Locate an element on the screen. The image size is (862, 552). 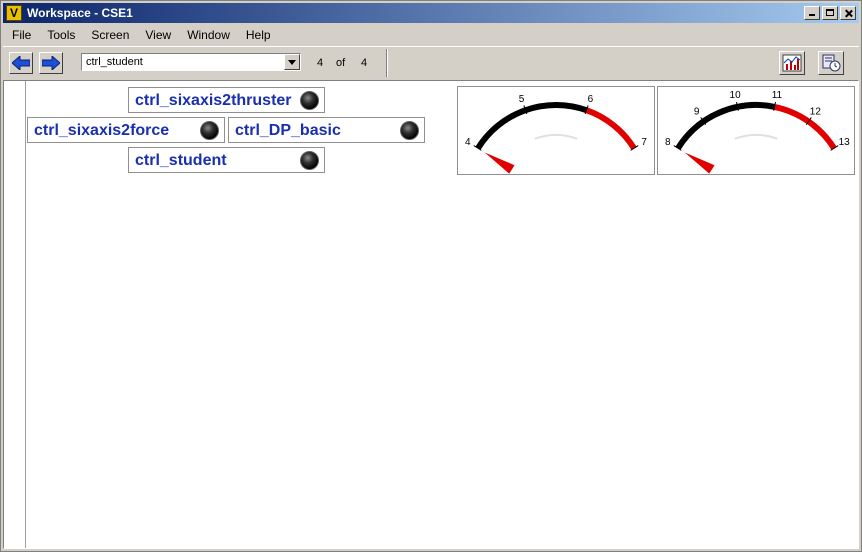
app-icon: V is located at coordinates (14, 13).